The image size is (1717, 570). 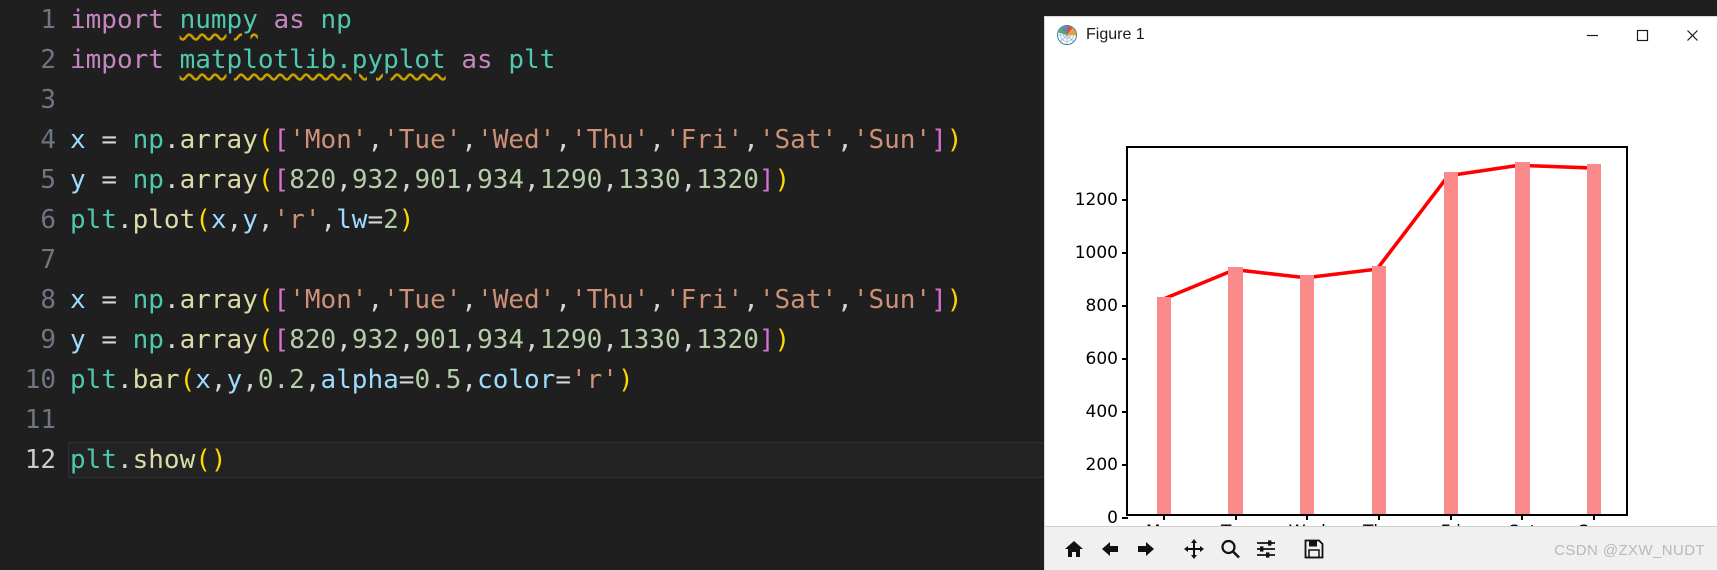 I want to click on y-axis-tick-label: 400, so click(x=1101, y=411).